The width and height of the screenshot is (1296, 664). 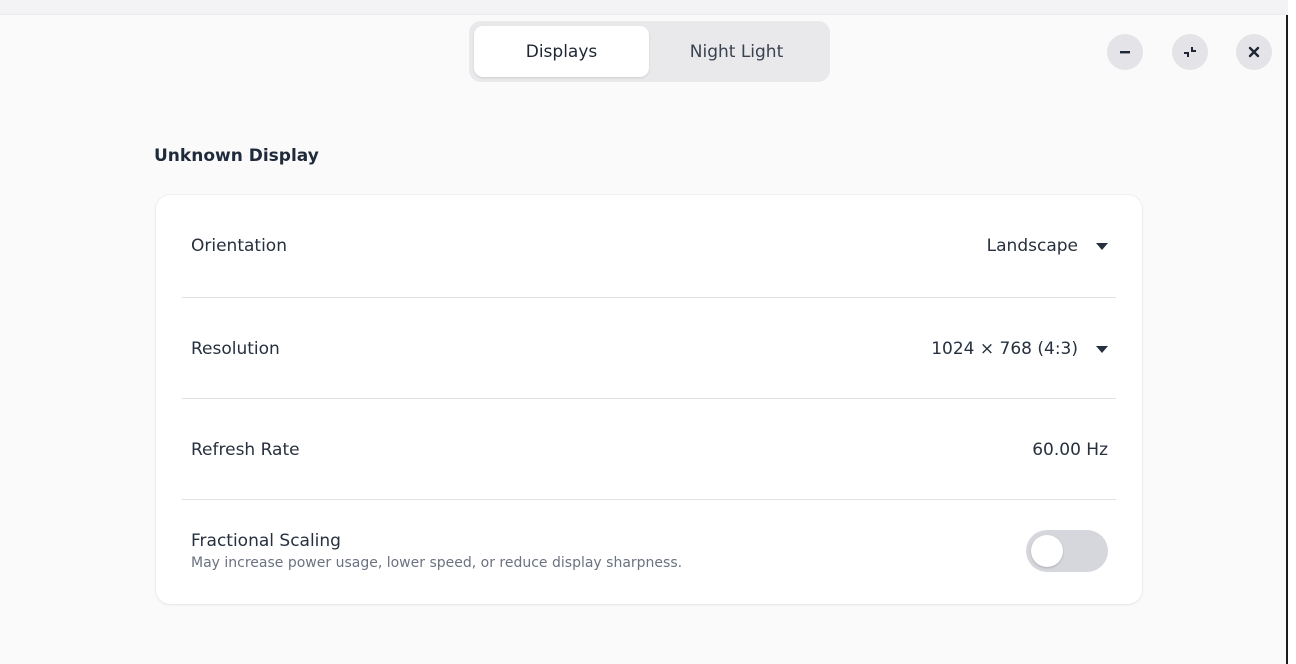 I want to click on refresh-rate-row: Refresh Rate 60.00 Hz, so click(x=649, y=449).